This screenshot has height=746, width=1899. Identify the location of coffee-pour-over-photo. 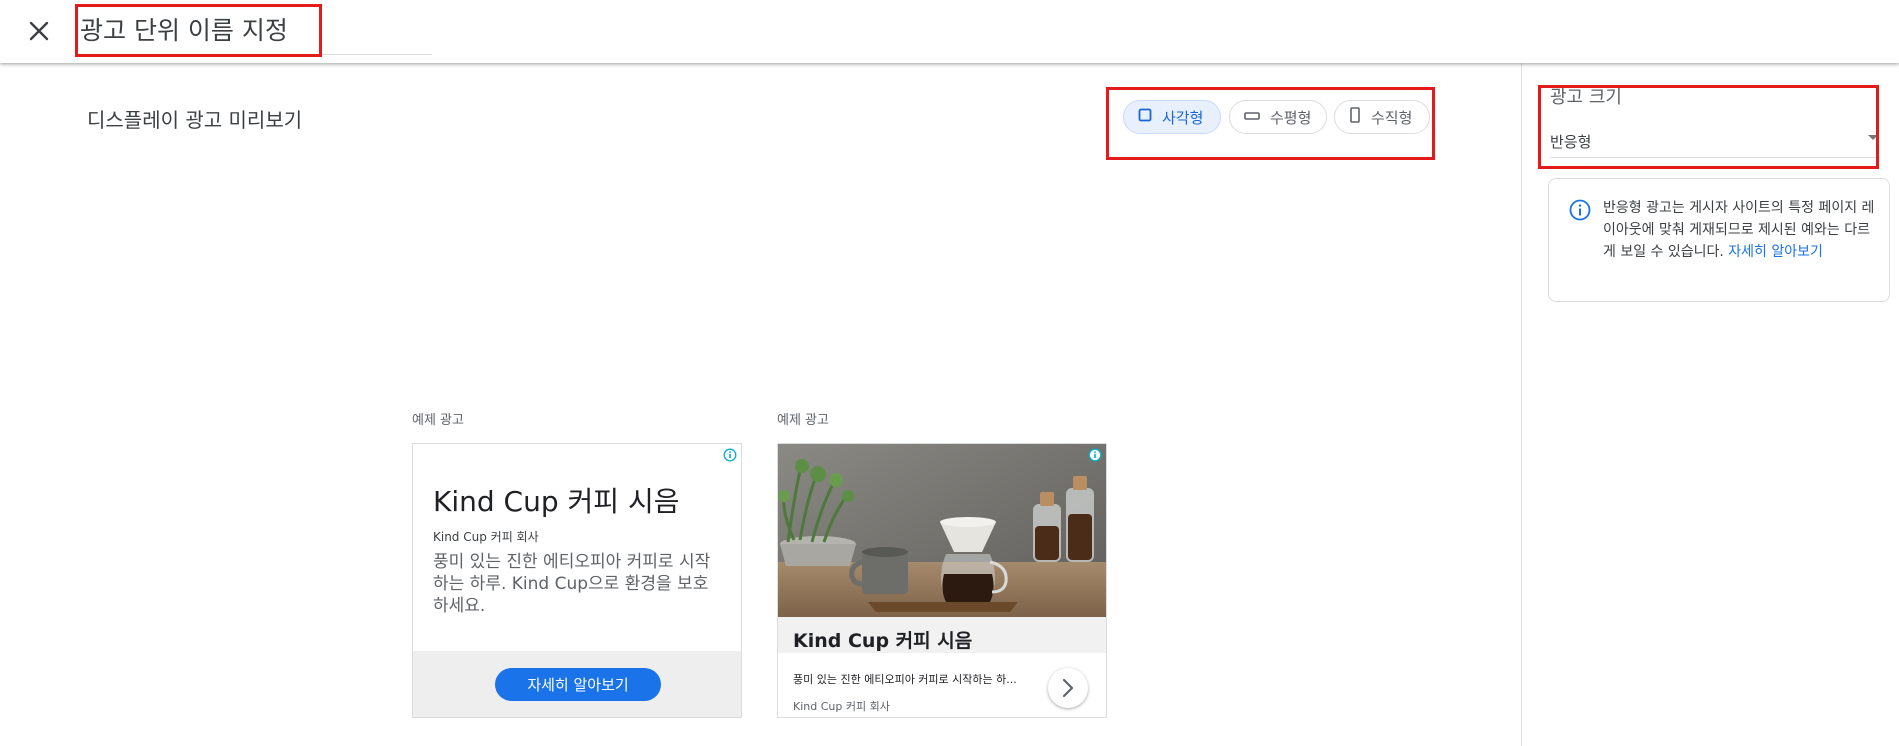
(942, 530).